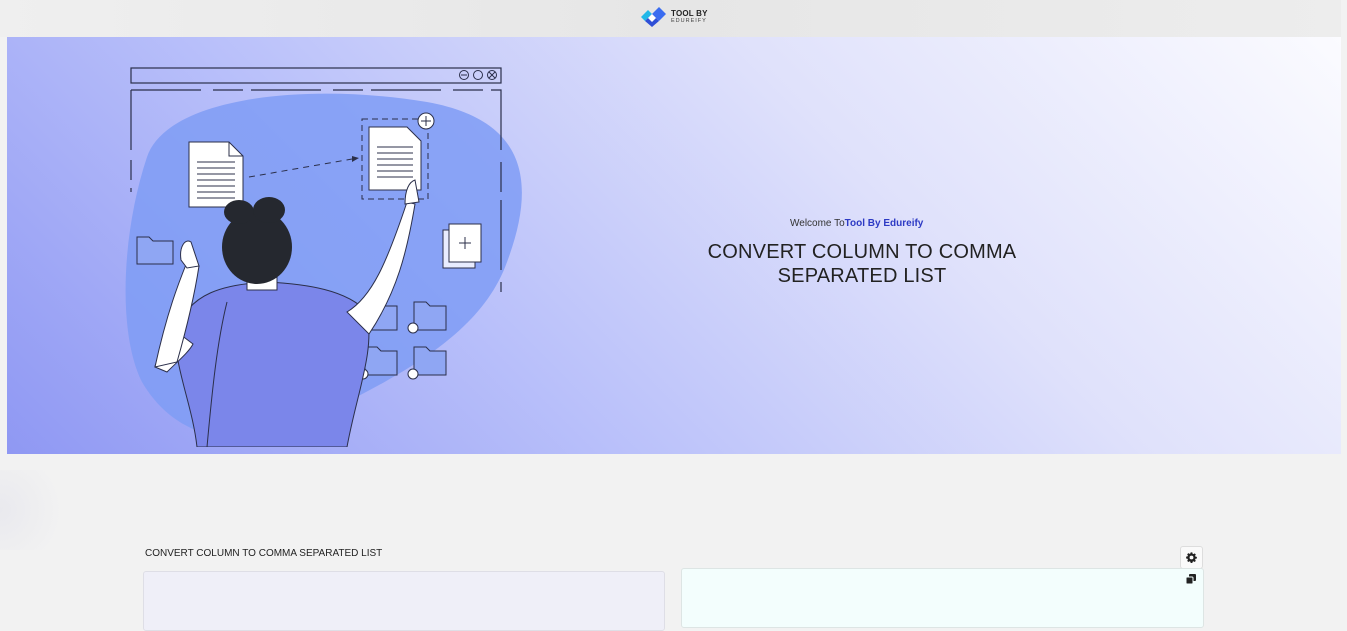 The image size is (1347, 631). Describe the element at coordinates (404, 601) in the screenshot. I see `column-input-textarea` at that location.